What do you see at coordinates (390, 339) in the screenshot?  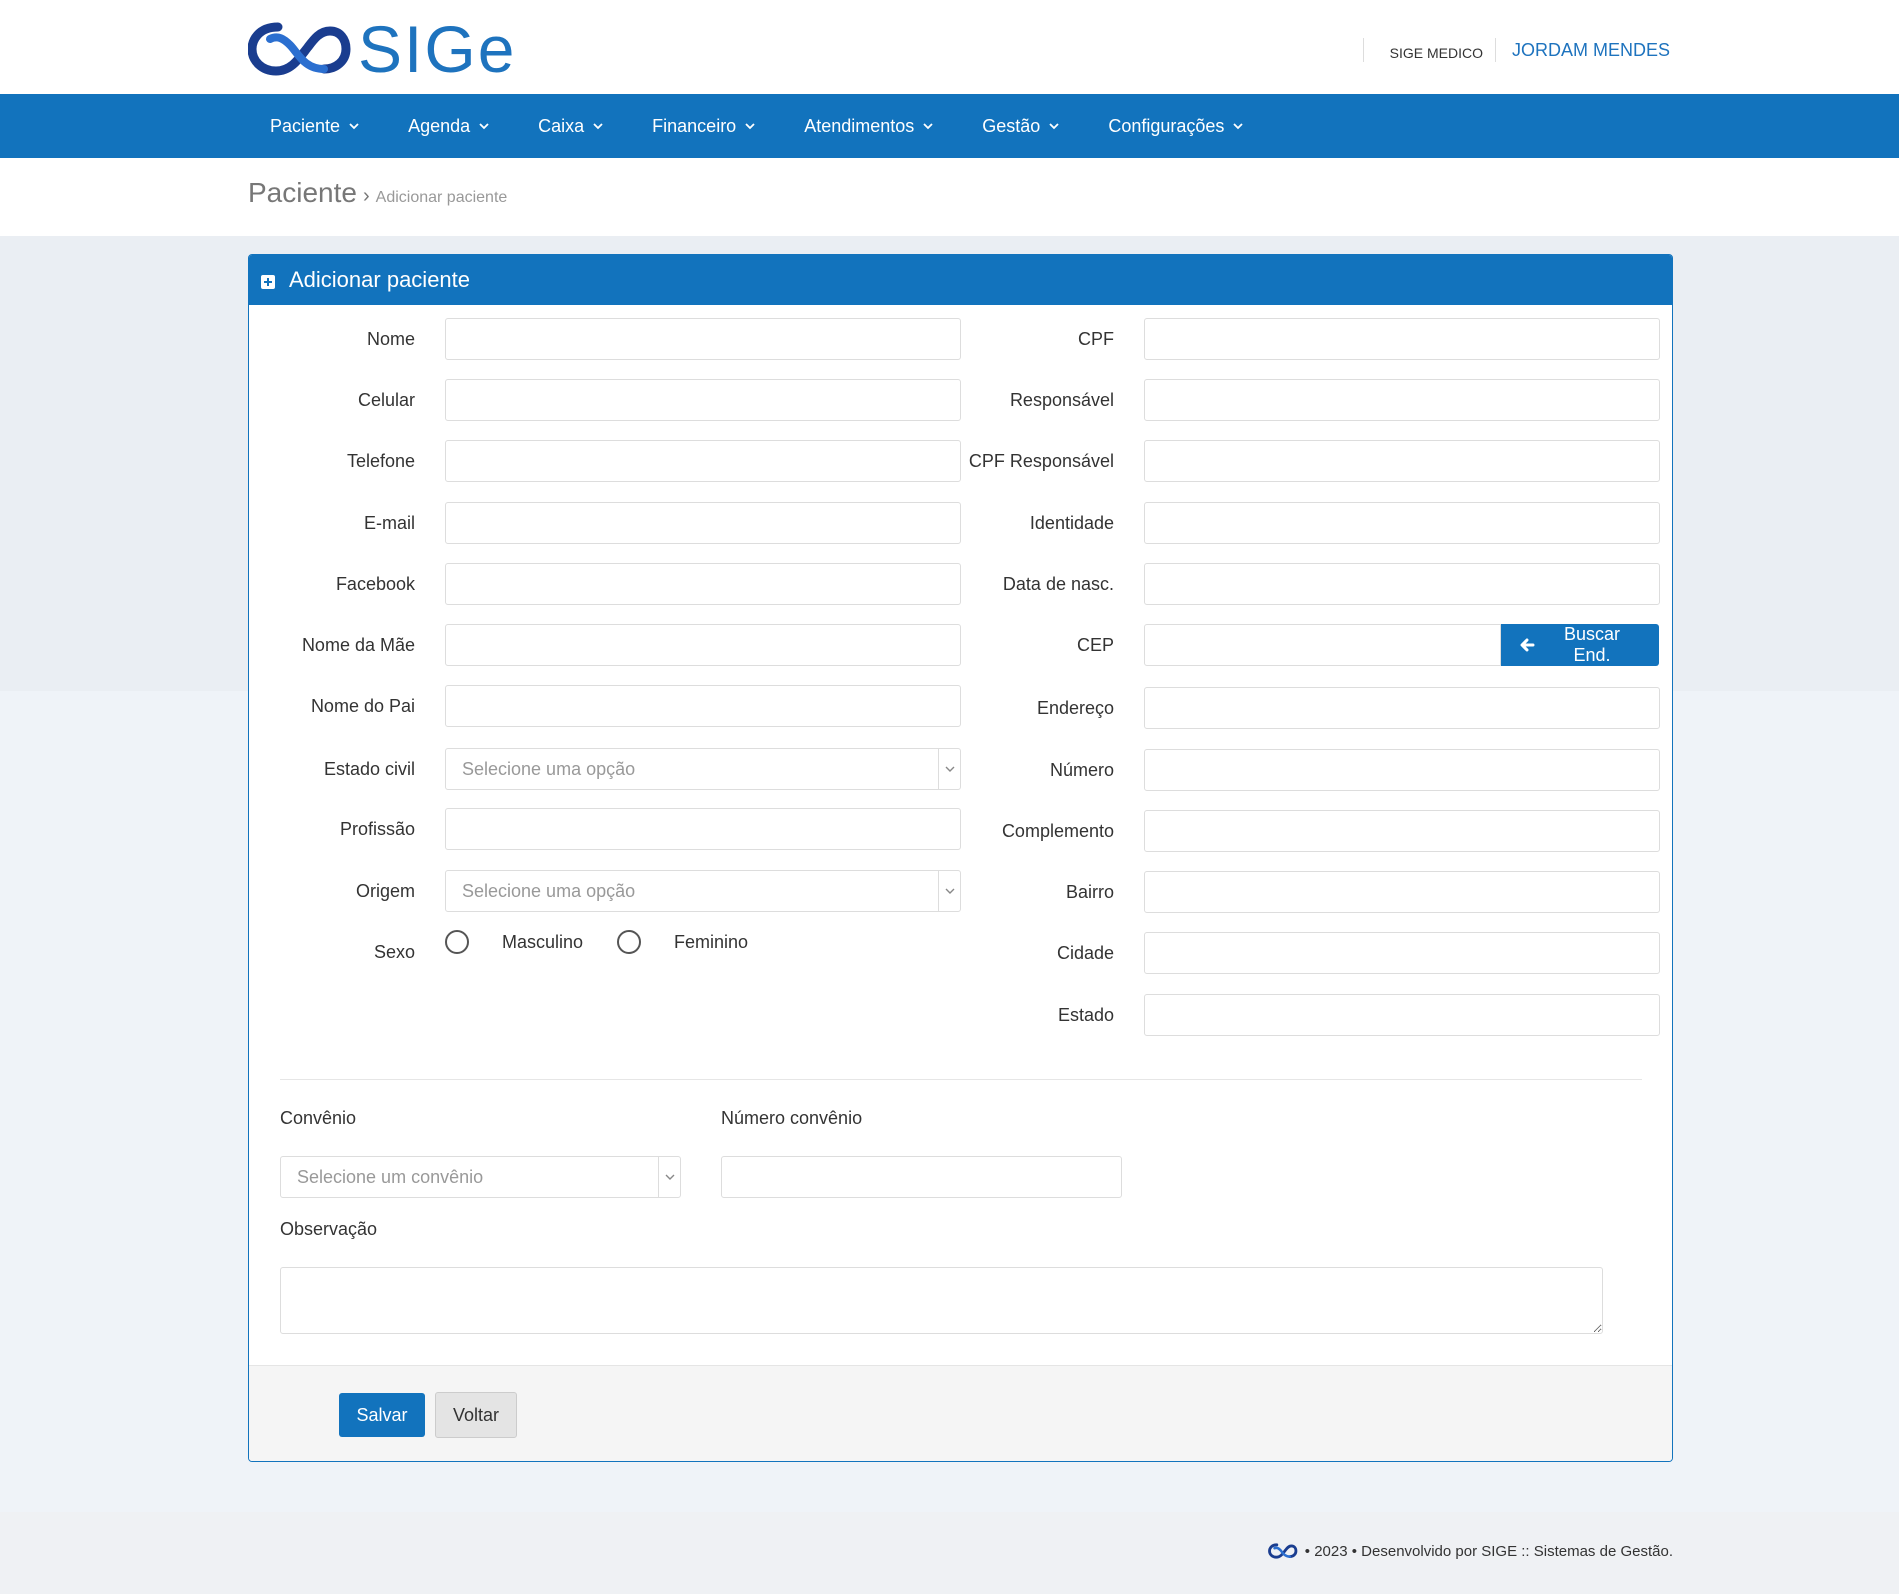 I see `label-nome: Nome` at bounding box center [390, 339].